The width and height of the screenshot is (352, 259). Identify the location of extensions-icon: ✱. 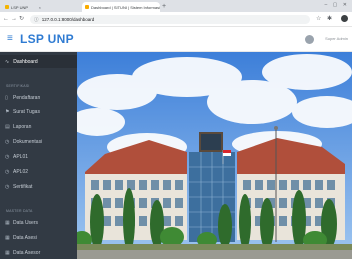
(329, 19).